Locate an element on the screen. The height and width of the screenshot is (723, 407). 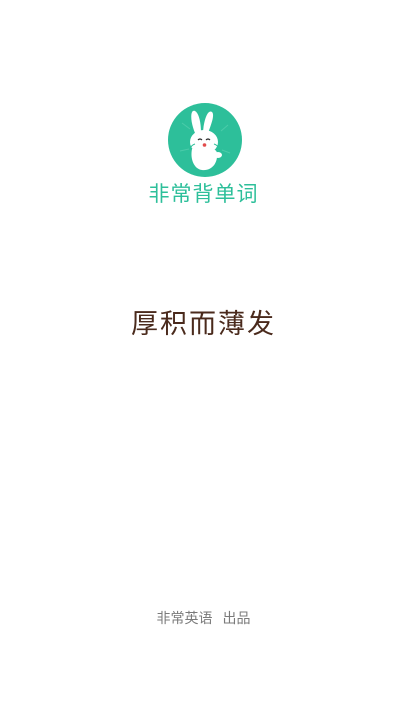
footer-suffix: 出品 is located at coordinates (236, 619).